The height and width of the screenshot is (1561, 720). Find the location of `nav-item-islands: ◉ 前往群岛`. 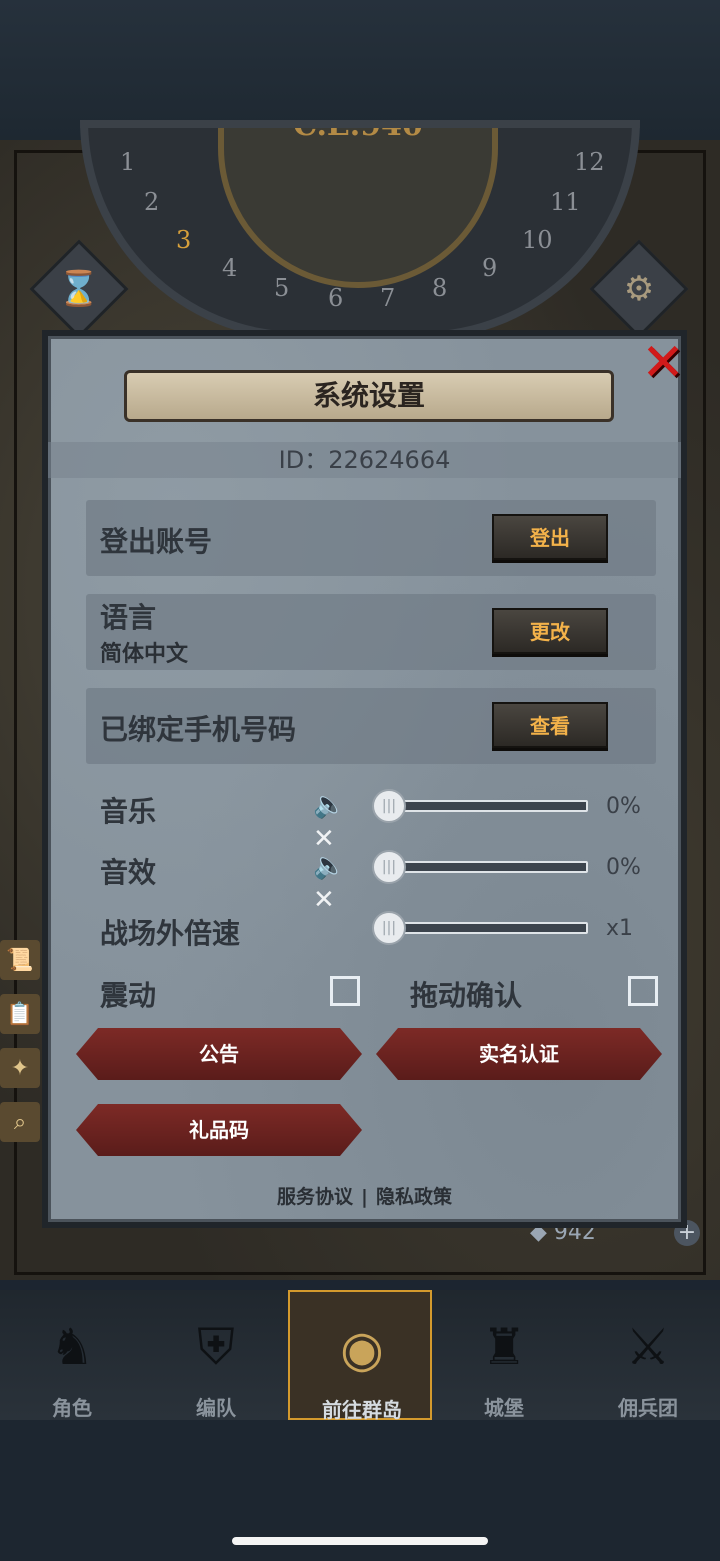

nav-item-islands: ◉ 前往群岛 is located at coordinates (360, 1356).